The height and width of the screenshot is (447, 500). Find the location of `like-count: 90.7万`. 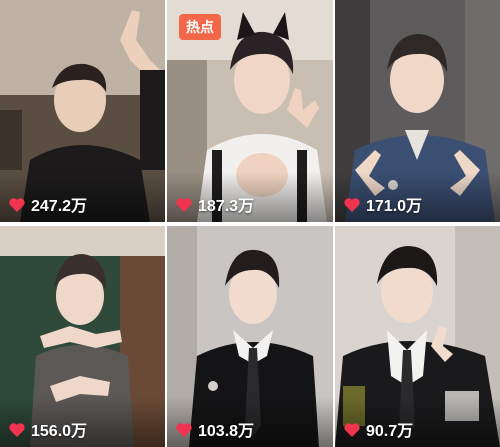

like-count: 90.7万 is located at coordinates (378, 429).